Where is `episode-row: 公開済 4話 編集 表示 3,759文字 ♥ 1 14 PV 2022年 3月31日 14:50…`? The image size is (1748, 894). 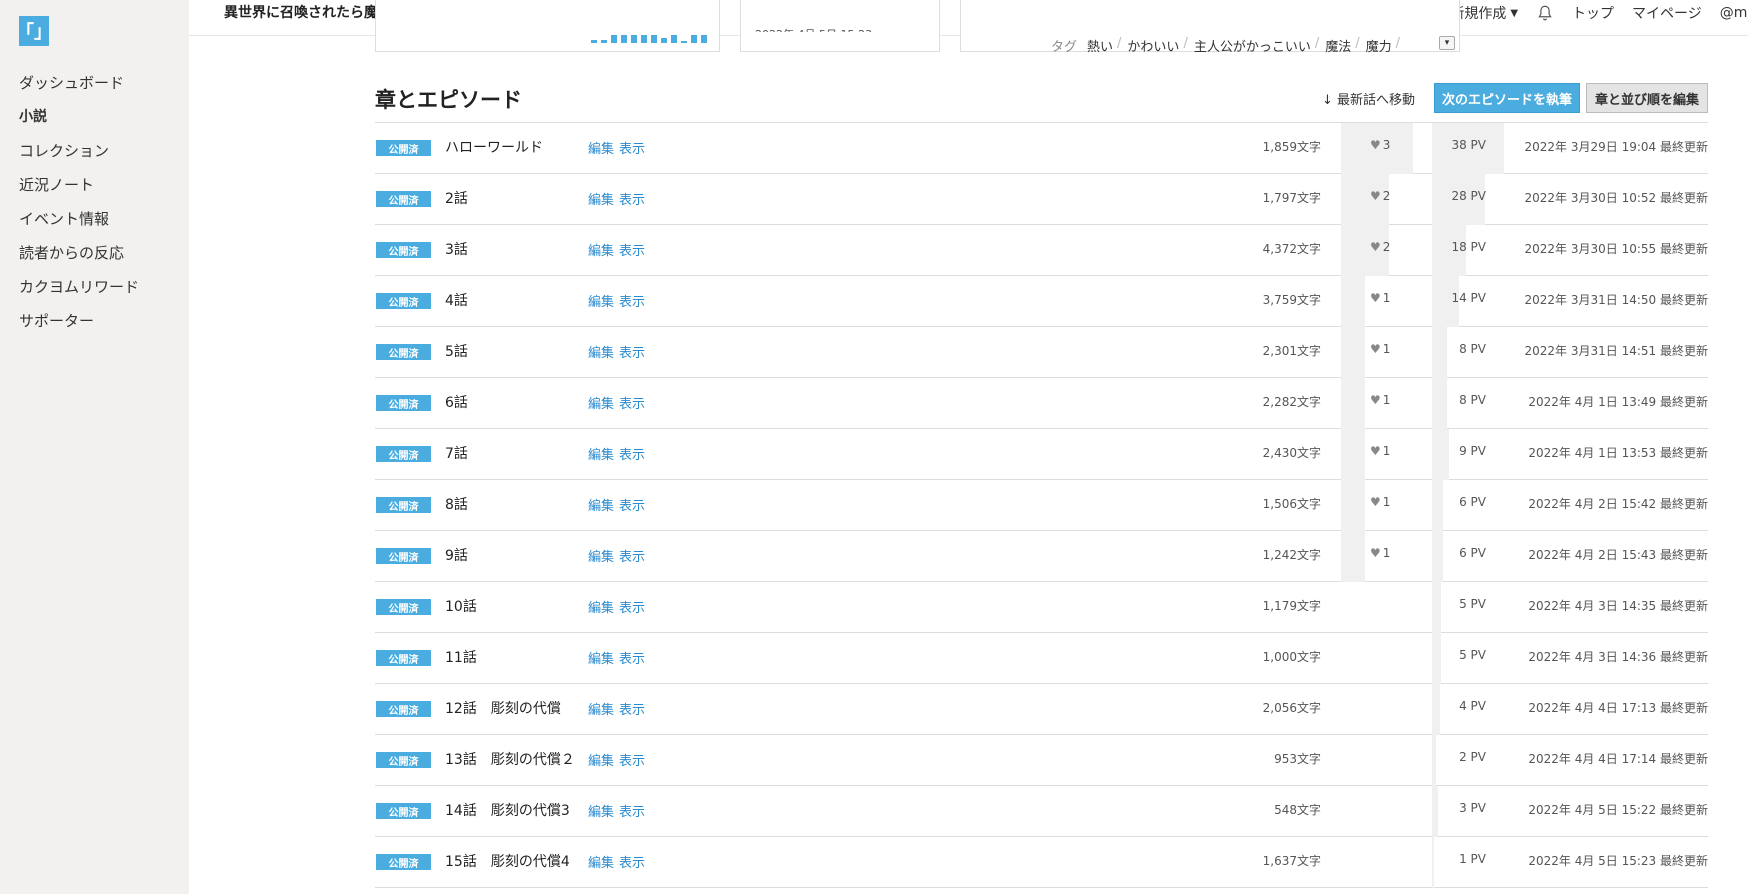
episode-row: 公開済 4話 編集 表示 3,759文字 ♥ 1 14 PV 2022年 3月31日 14:50… is located at coordinates (1041, 301).